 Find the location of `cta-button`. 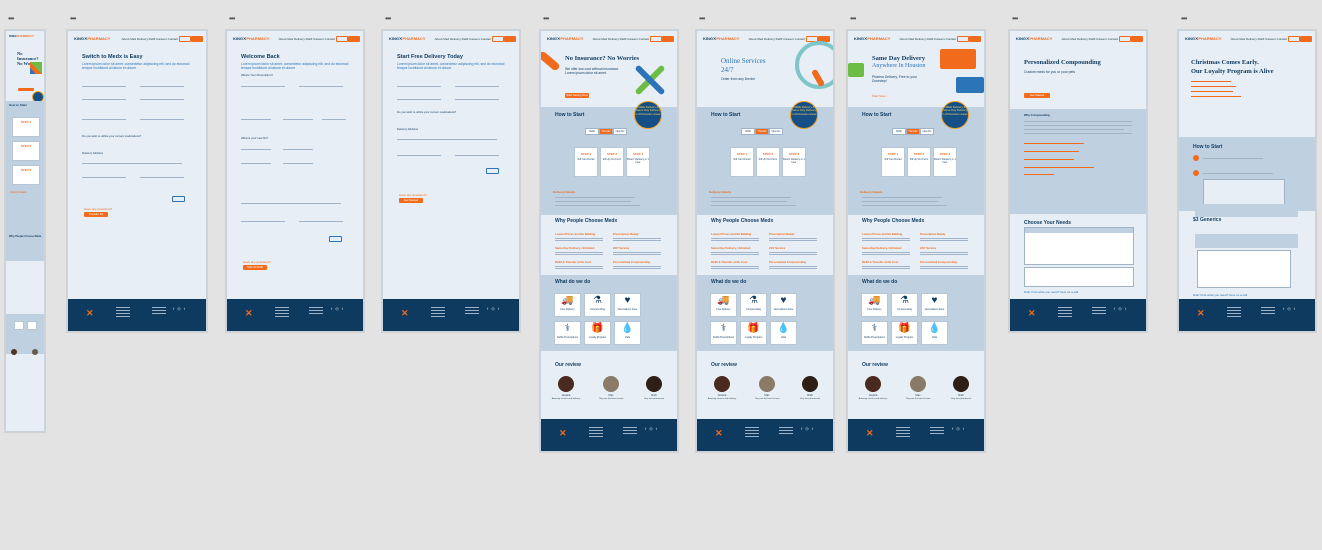

cta-button is located at coordinates (26, 89).